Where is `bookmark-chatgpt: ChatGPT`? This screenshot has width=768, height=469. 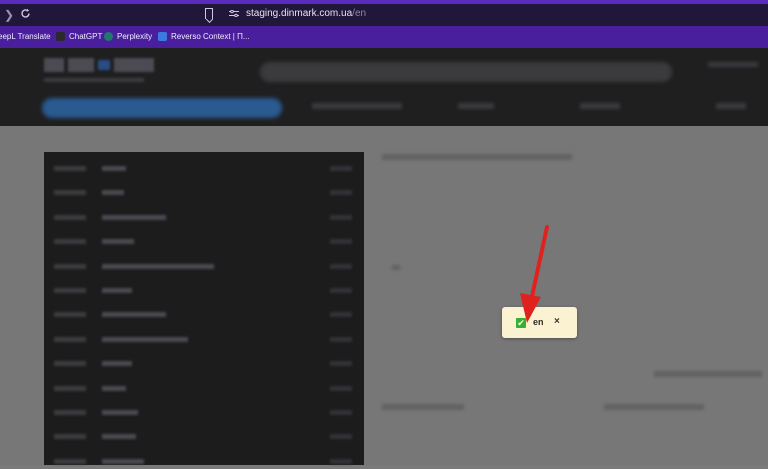
bookmark-chatgpt: ChatGPT is located at coordinates (79, 36).